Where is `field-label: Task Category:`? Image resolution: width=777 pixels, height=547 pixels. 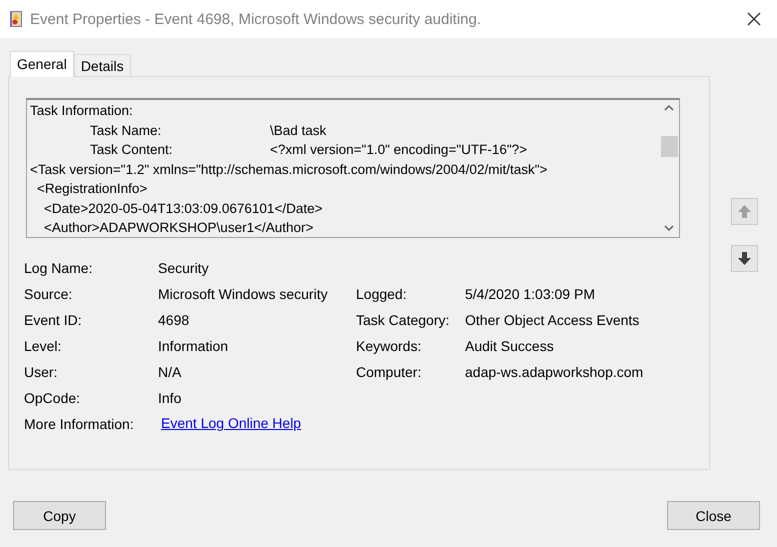
field-label: Task Category: is located at coordinates (403, 320).